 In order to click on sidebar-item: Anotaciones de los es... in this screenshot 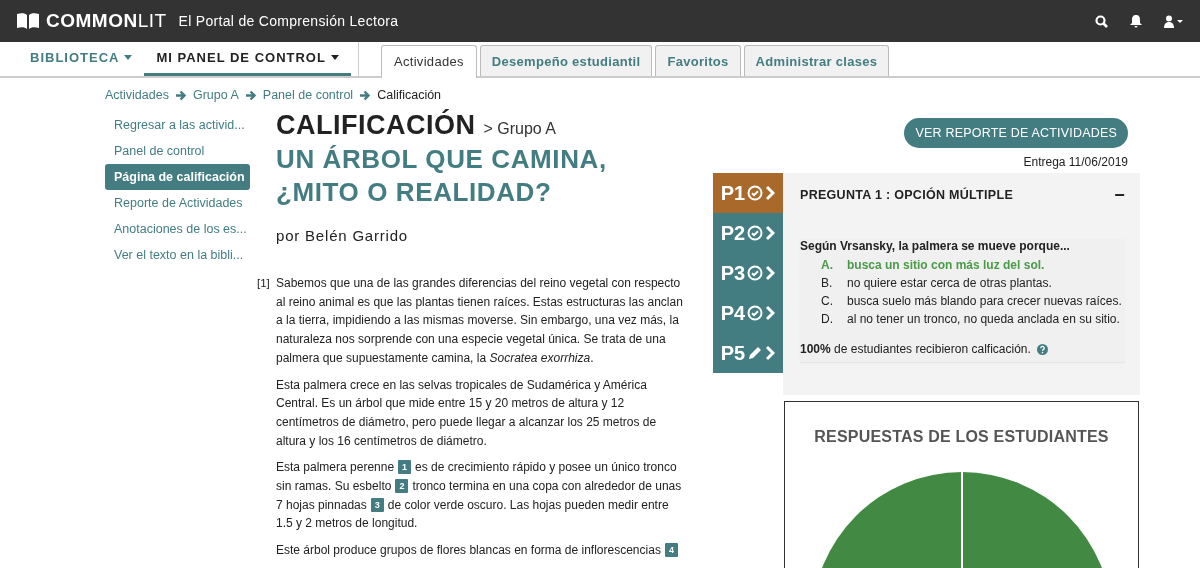, I will do `click(177, 229)`.